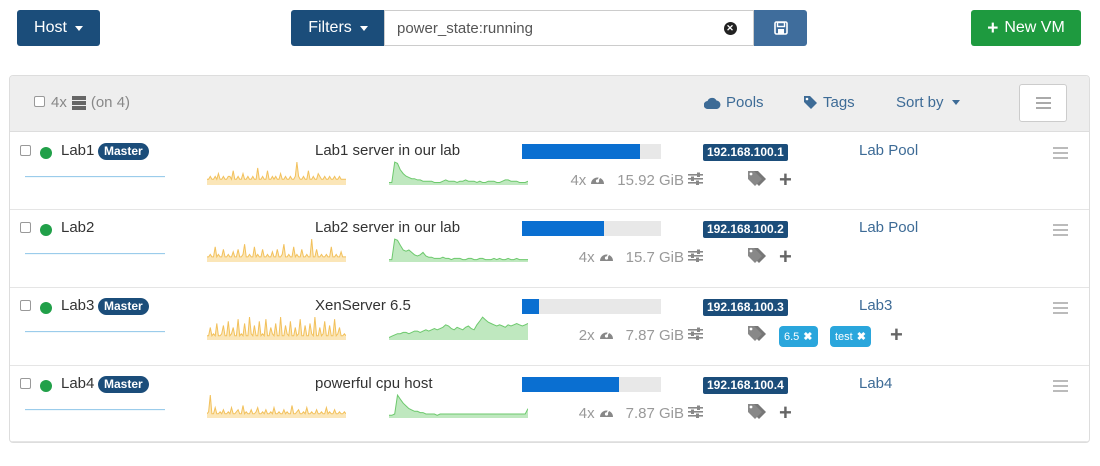 This screenshot has height=466, width=1100. I want to click on host-resources: 2x 7.87 GiB, so click(641, 335).